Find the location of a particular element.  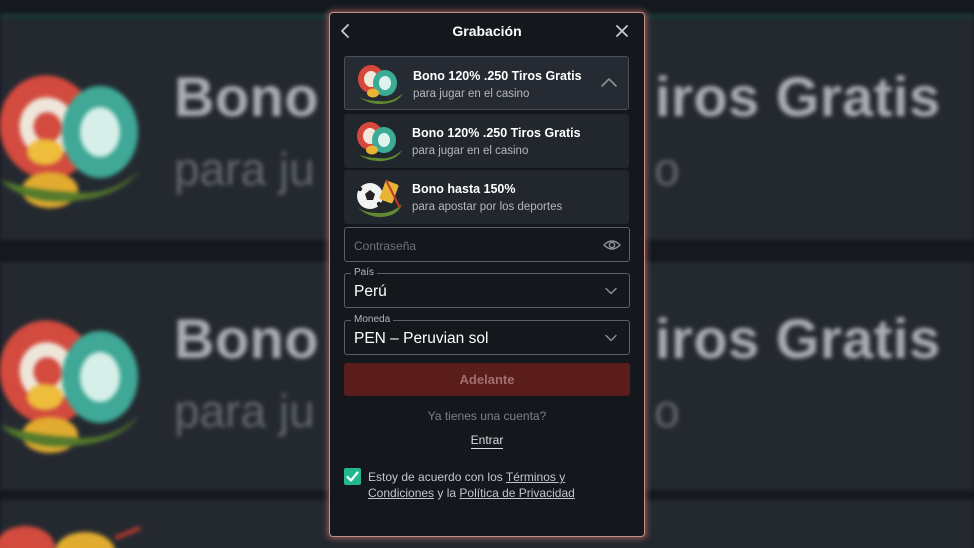

modal-title: Grabación is located at coordinates (487, 31).